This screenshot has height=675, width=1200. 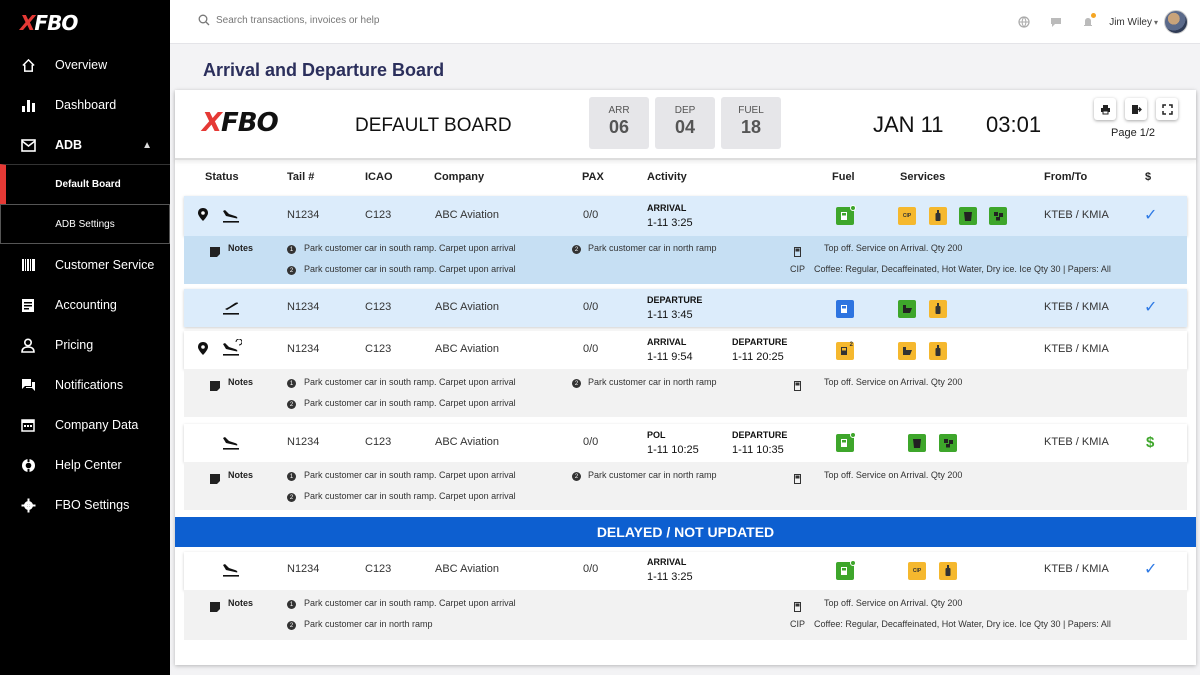 What do you see at coordinates (843, 177) in the screenshot?
I see `col-fuel: Fuel` at bounding box center [843, 177].